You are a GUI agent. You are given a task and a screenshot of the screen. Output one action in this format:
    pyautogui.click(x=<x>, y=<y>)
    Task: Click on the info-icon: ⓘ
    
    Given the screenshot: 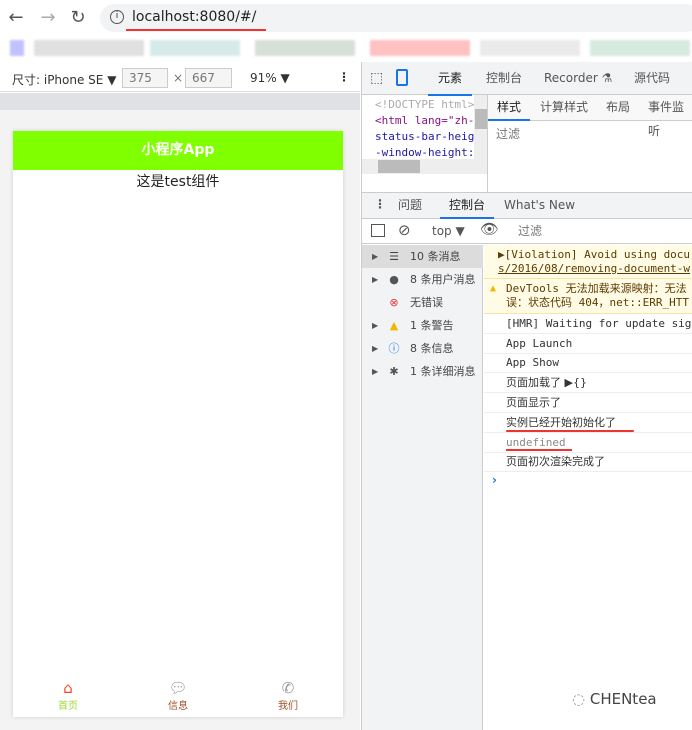 What is the action you would take?
    pyautogui.click(x=394, y=348)
    